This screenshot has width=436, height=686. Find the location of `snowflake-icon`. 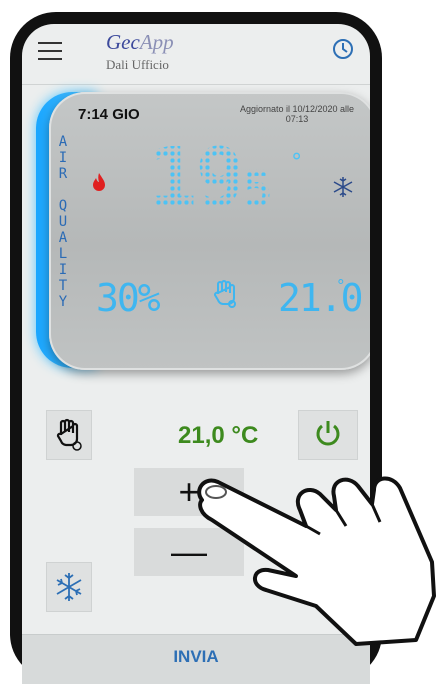

snowflake-icon is located at coordinates (343, 189).